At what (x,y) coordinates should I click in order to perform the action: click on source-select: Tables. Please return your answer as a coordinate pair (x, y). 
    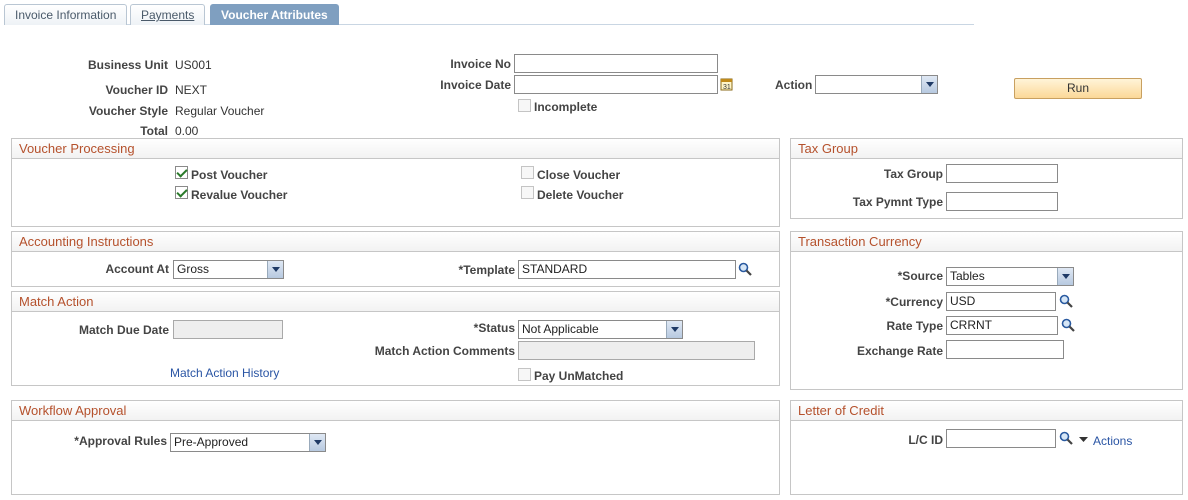
    Looking at the image, I should click on (1010, 276).